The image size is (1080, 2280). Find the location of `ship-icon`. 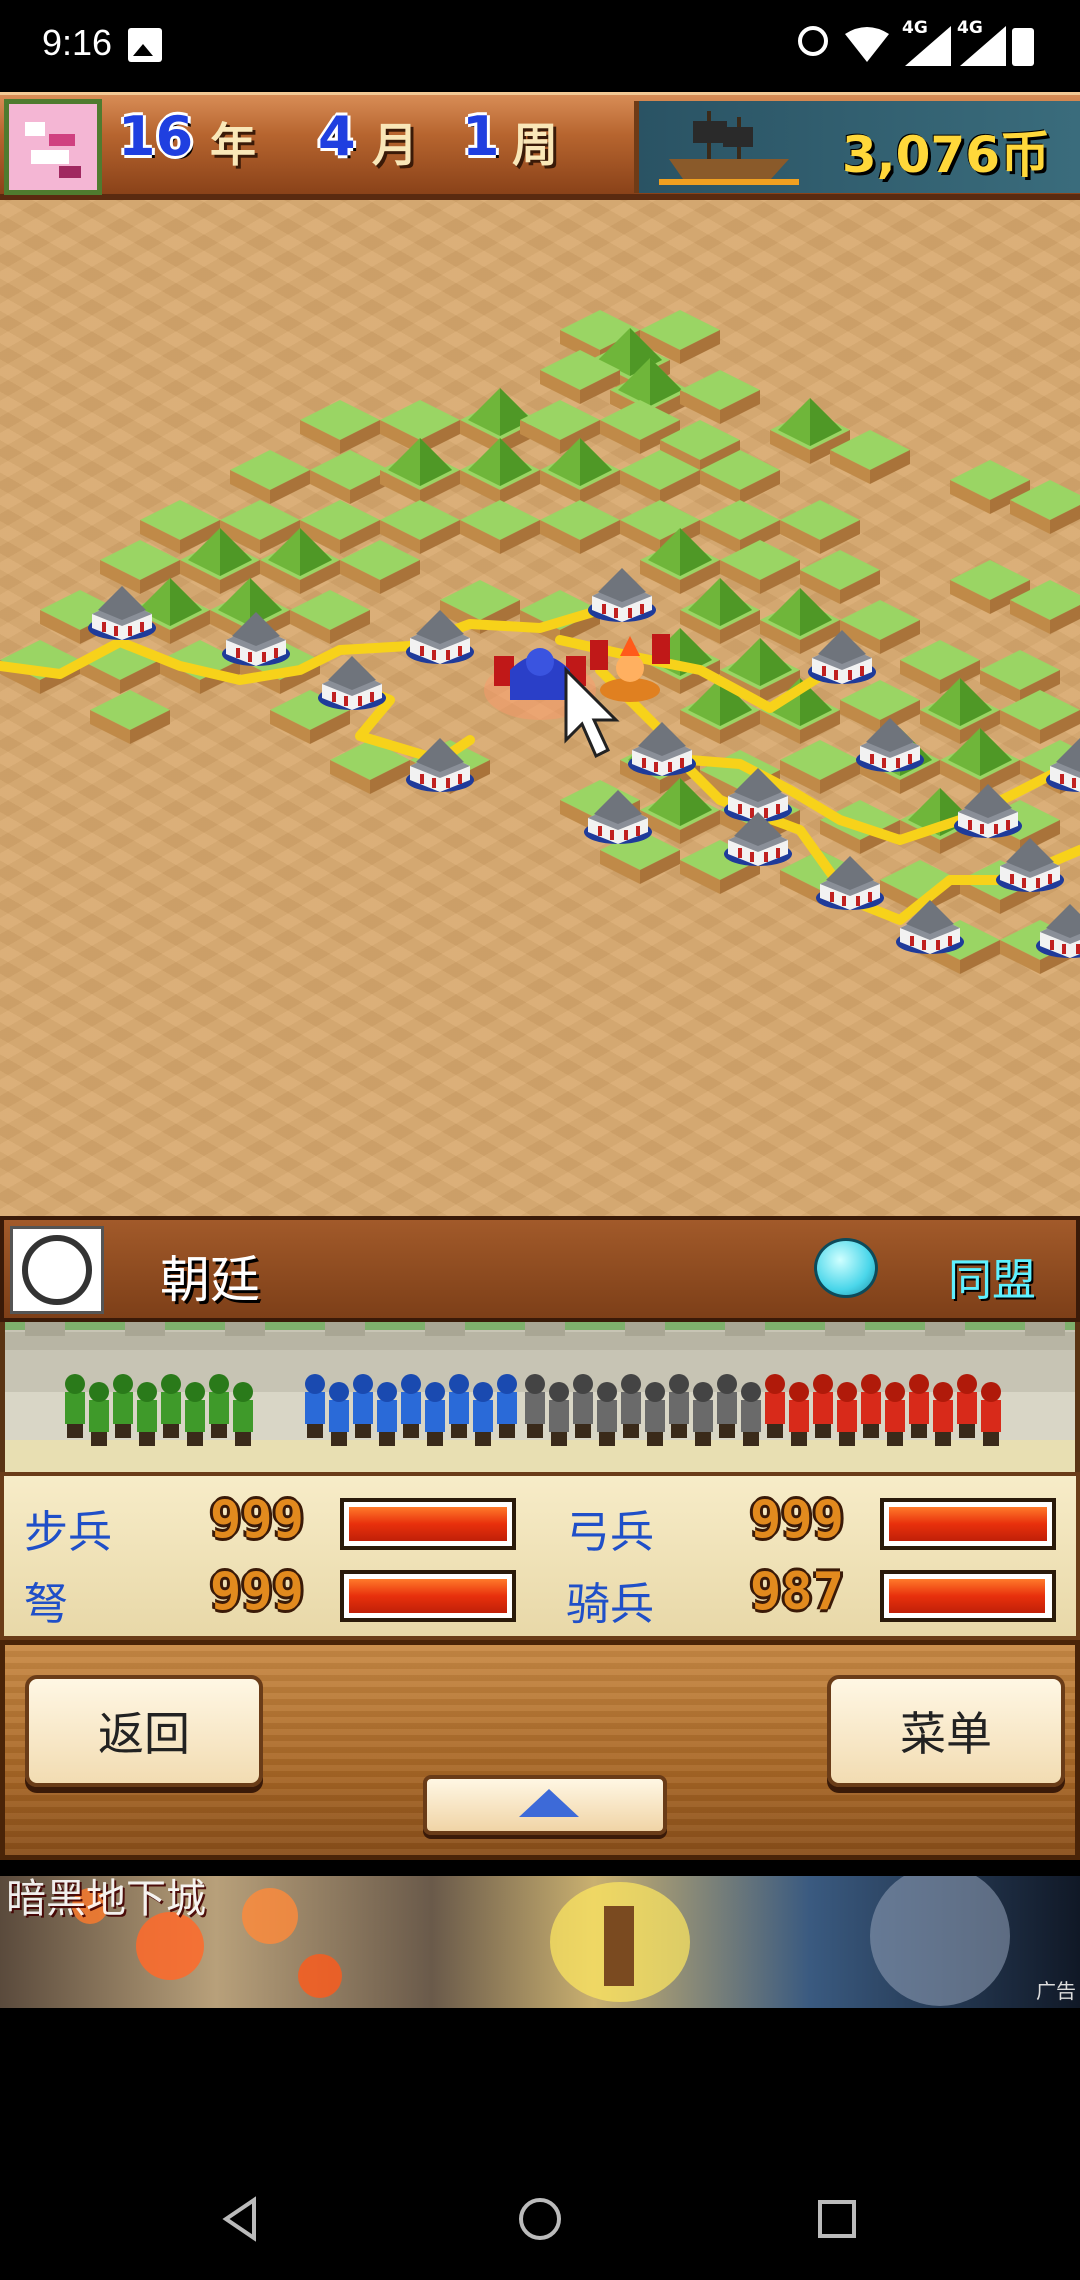

ship-icon is located at coordinates (729, 148).